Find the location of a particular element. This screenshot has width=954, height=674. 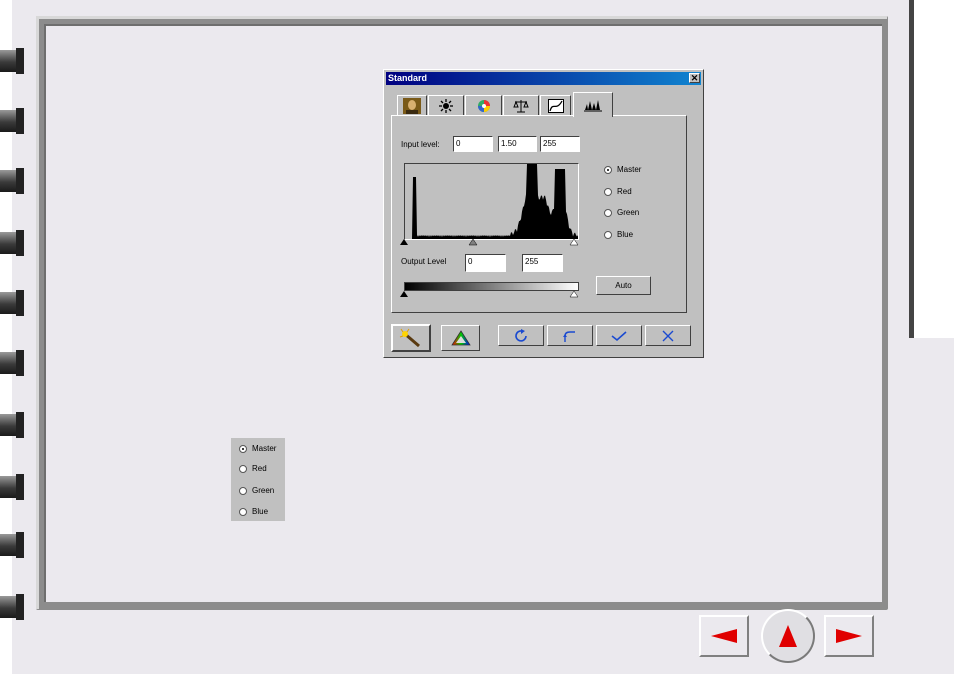

cancel-button is located at coordinates (668, 335).